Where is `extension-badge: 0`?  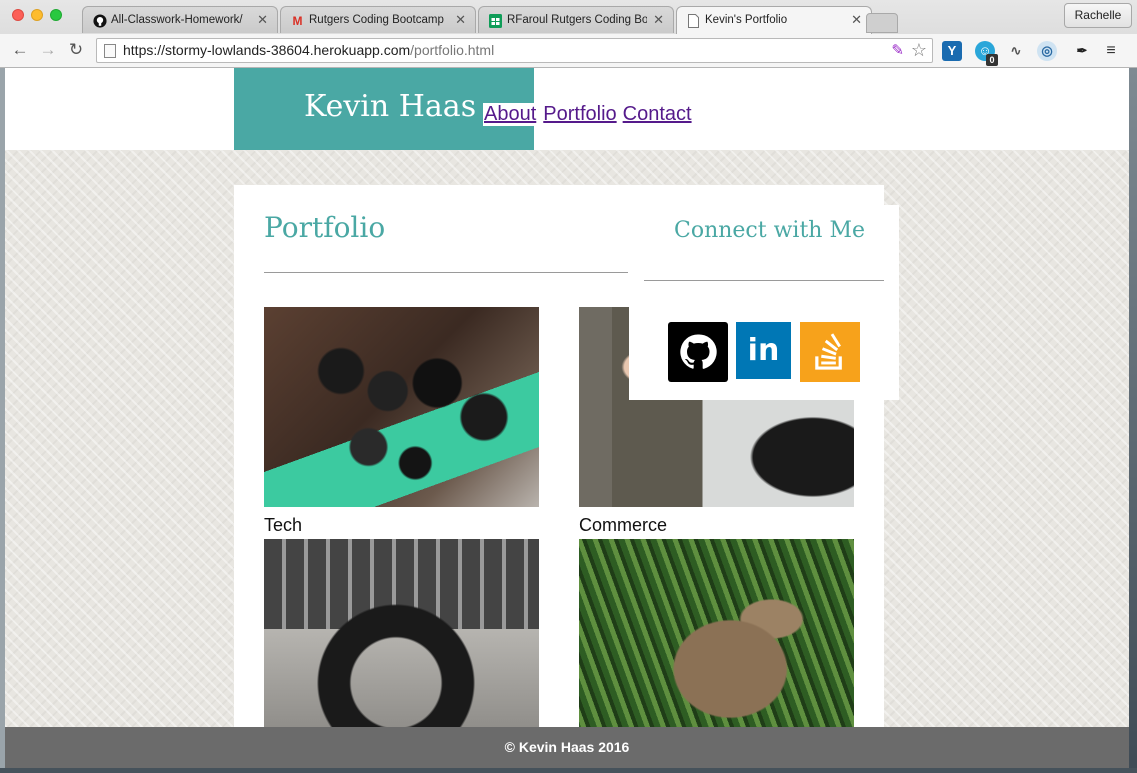
extension-badge: 0 is located at coordinates (992, 60).